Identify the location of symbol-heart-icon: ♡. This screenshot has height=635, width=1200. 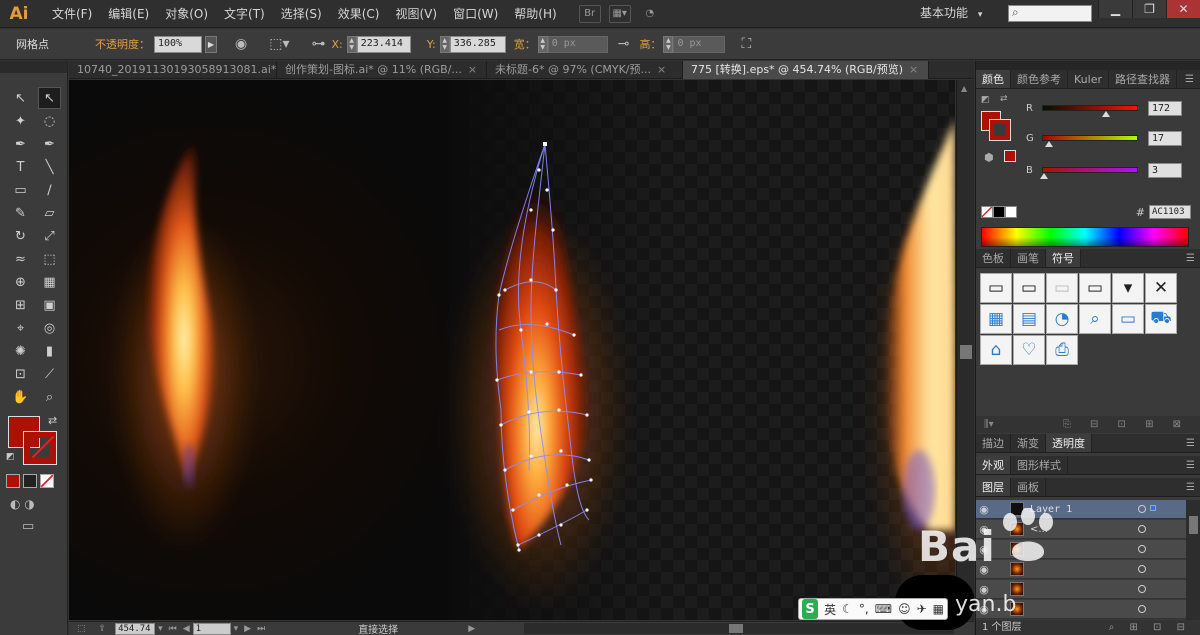
(1029, 350).